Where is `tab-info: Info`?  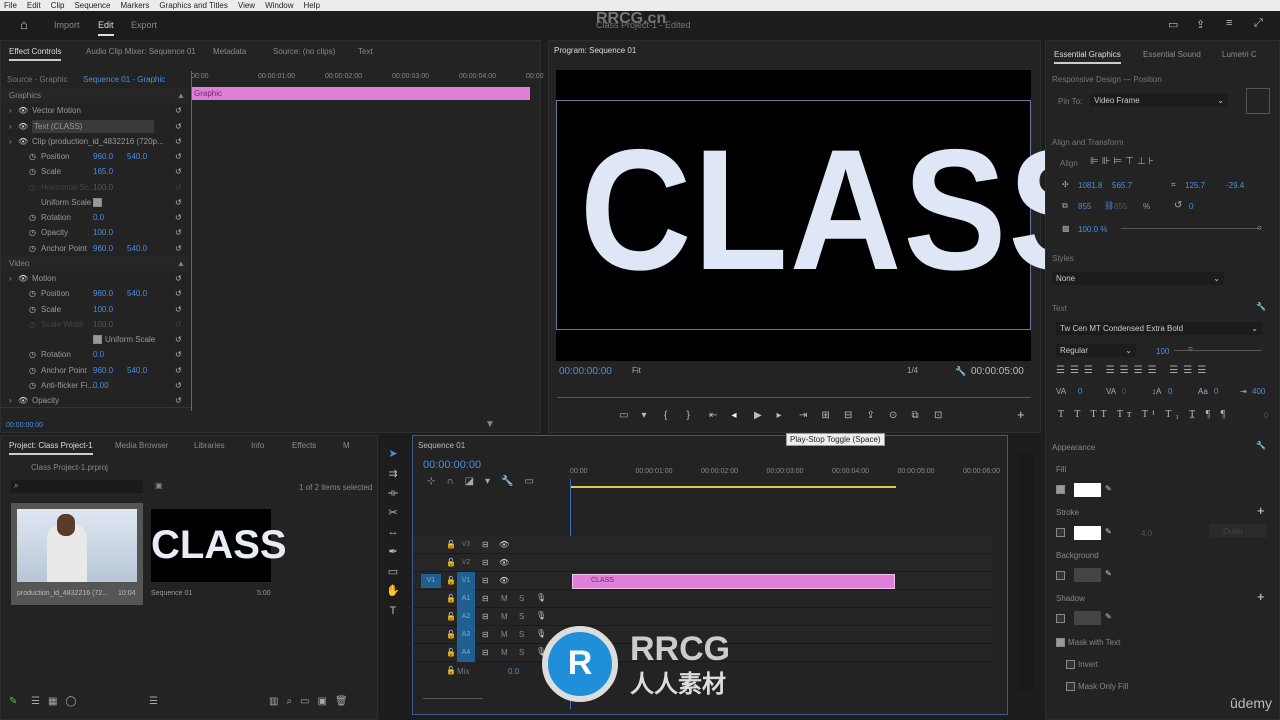
tab-info: Info is located at coordinates (257, 445).